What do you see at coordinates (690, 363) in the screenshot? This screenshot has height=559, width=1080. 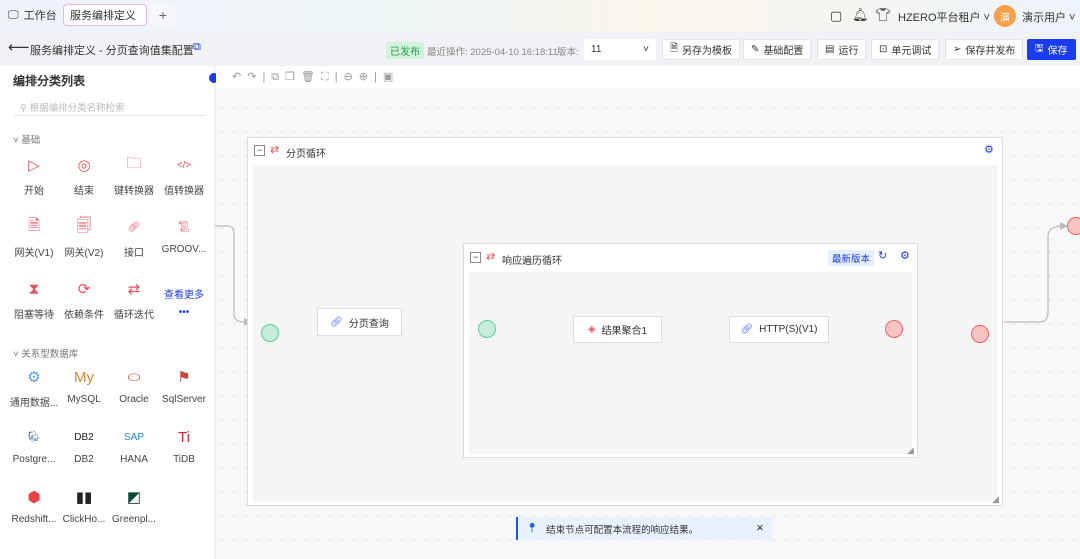 I see `loop-body` at bounding box center [690, 363].